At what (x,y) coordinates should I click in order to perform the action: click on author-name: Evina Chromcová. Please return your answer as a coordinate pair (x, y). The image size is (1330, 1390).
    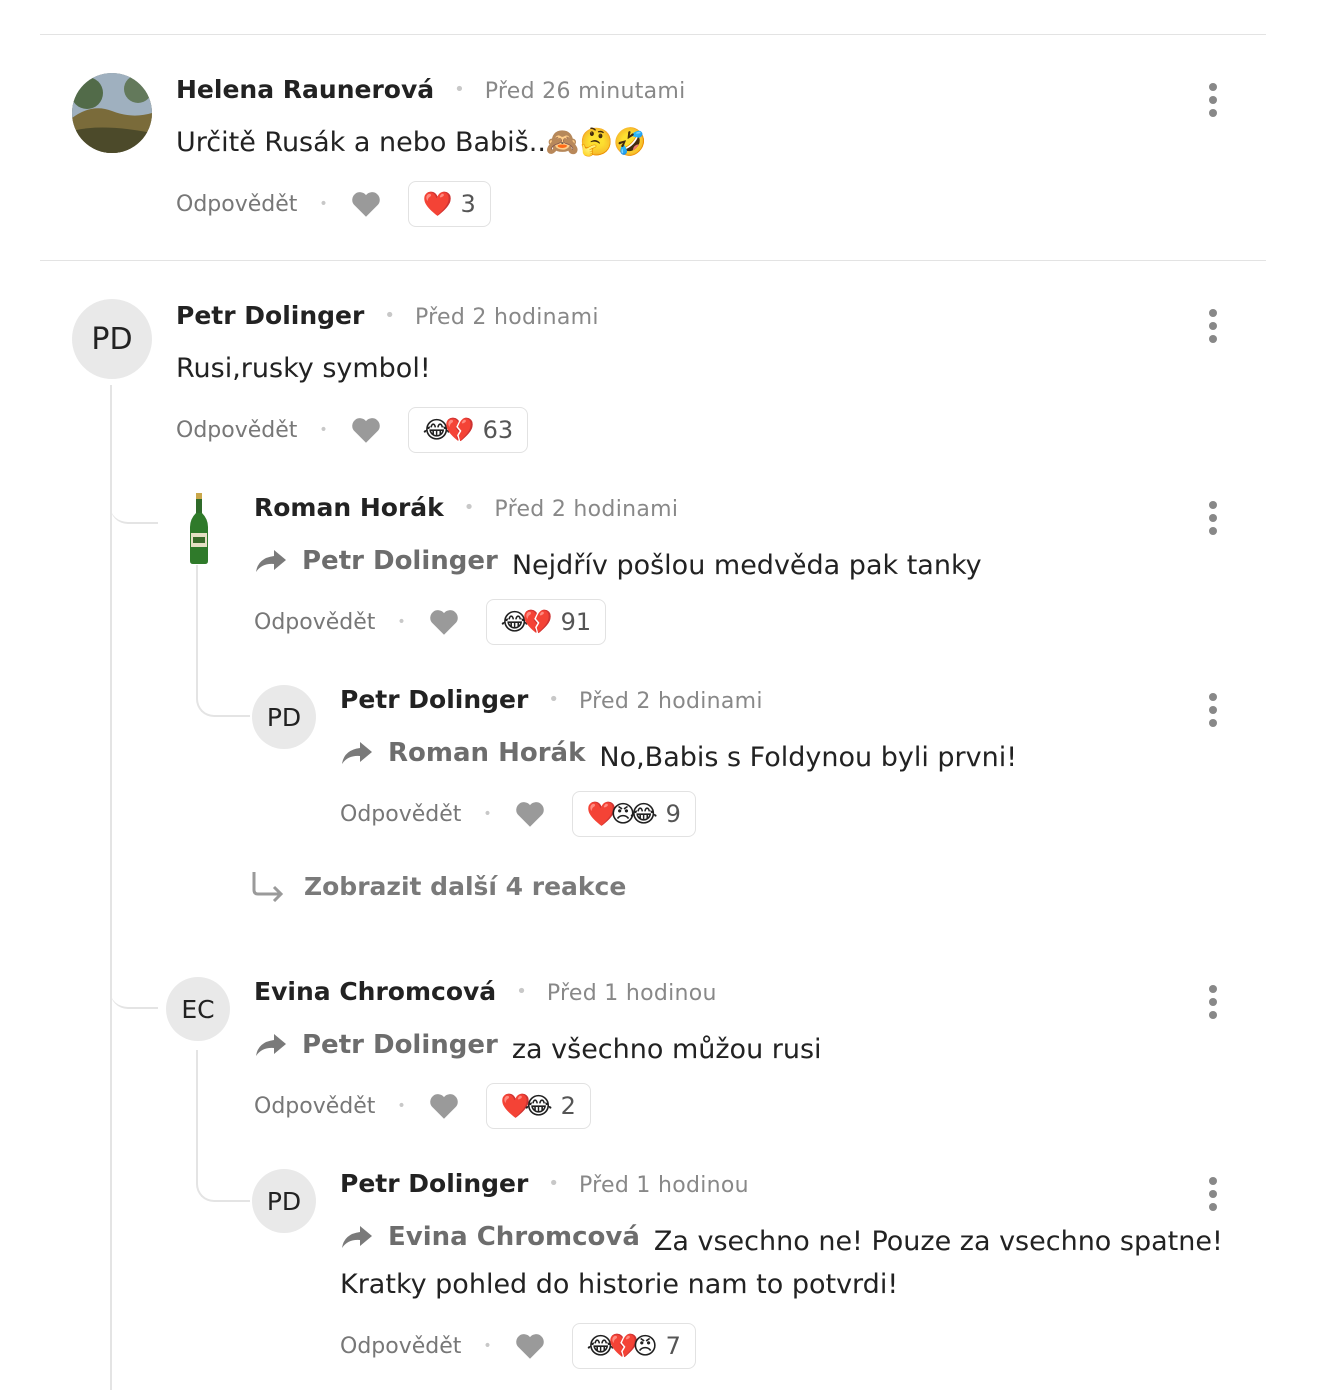
    Looking at the image, I should click on (375, 991).